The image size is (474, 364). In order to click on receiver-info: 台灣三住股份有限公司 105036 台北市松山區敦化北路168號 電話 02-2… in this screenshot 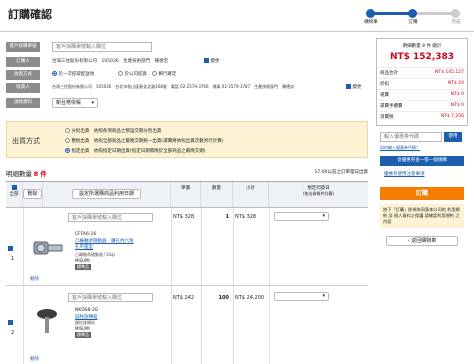, I will do `click(173, 86)`.